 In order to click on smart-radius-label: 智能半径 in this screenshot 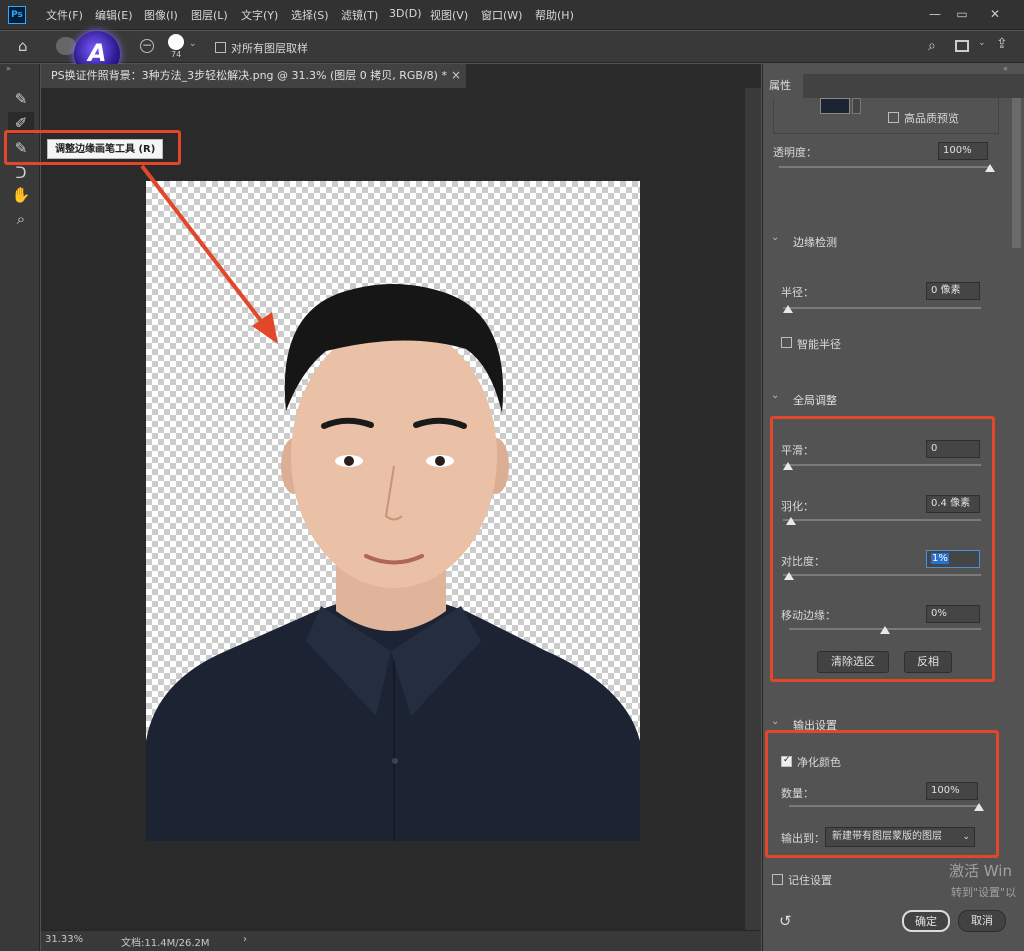, I will do `click(819, 344)`.